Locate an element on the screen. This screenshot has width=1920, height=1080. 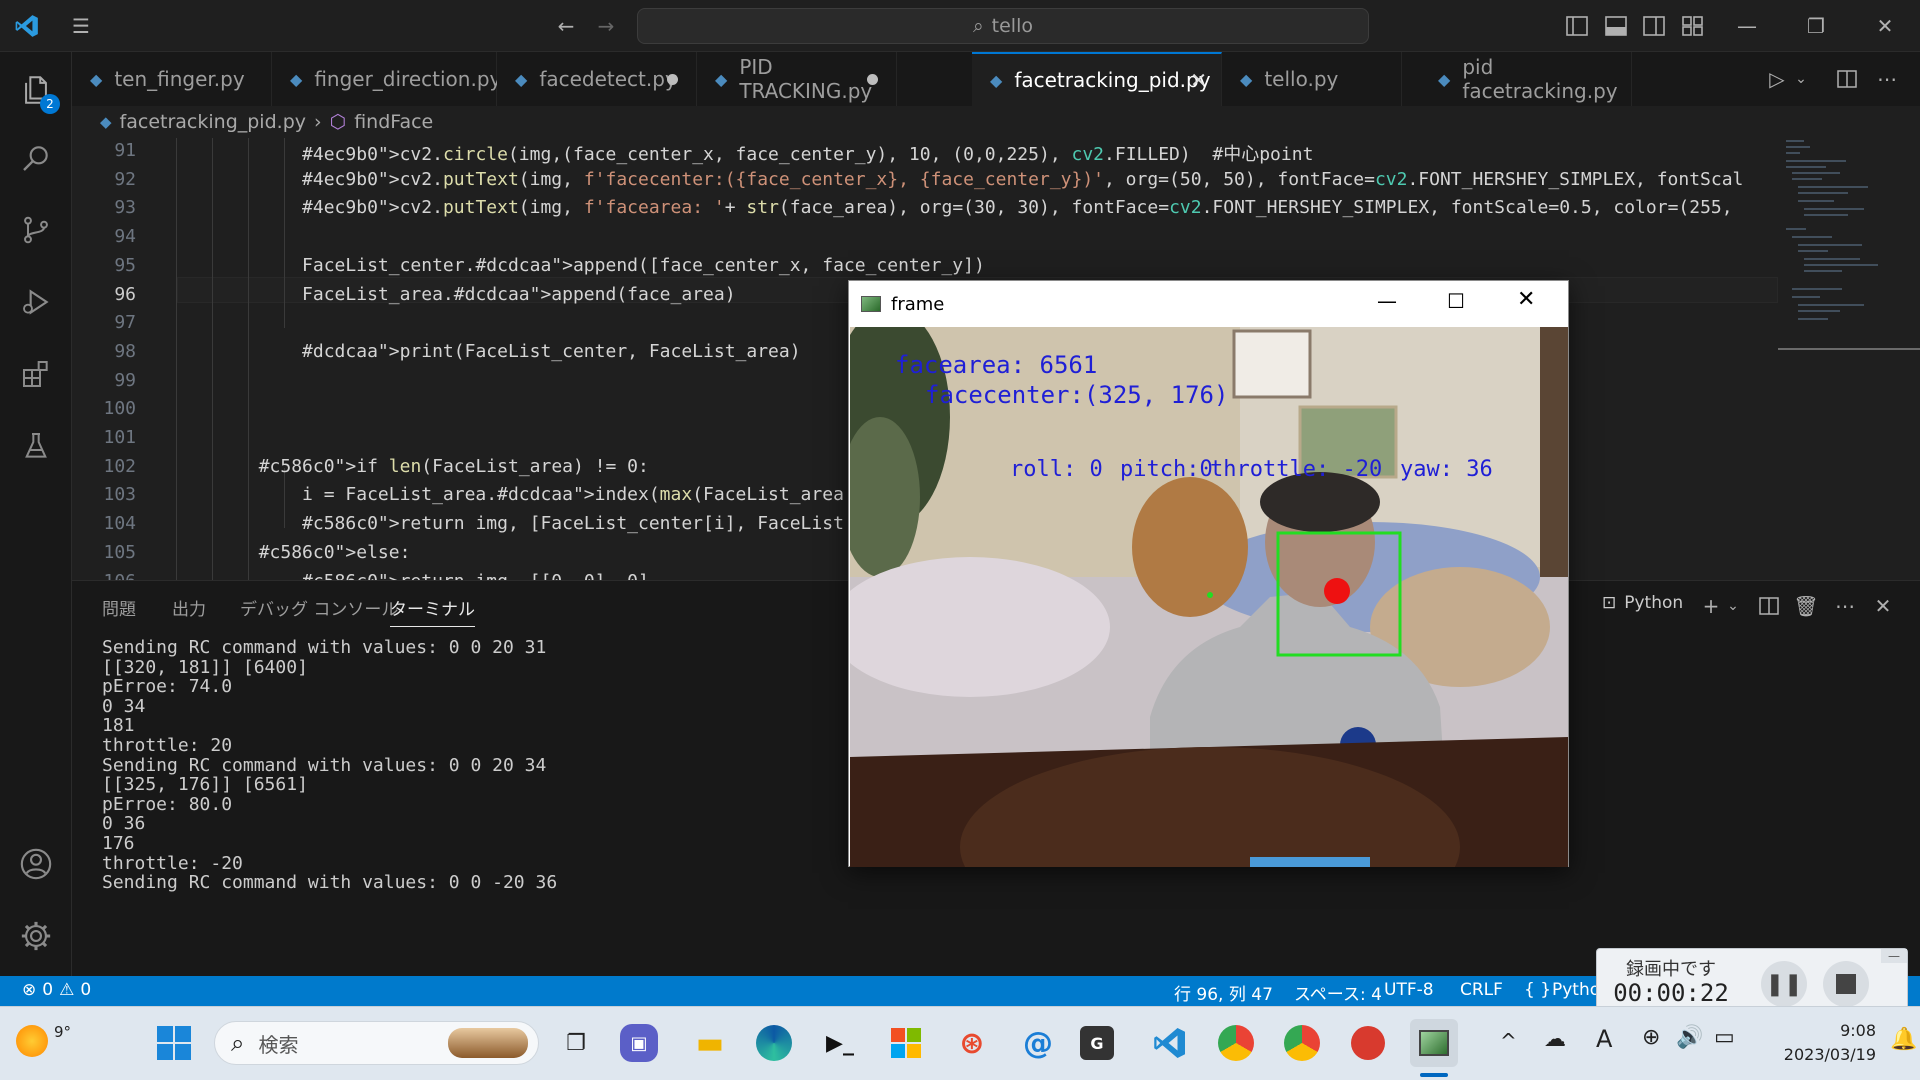
maximize-icon: ☐ is located at coordinates (1456, 301).